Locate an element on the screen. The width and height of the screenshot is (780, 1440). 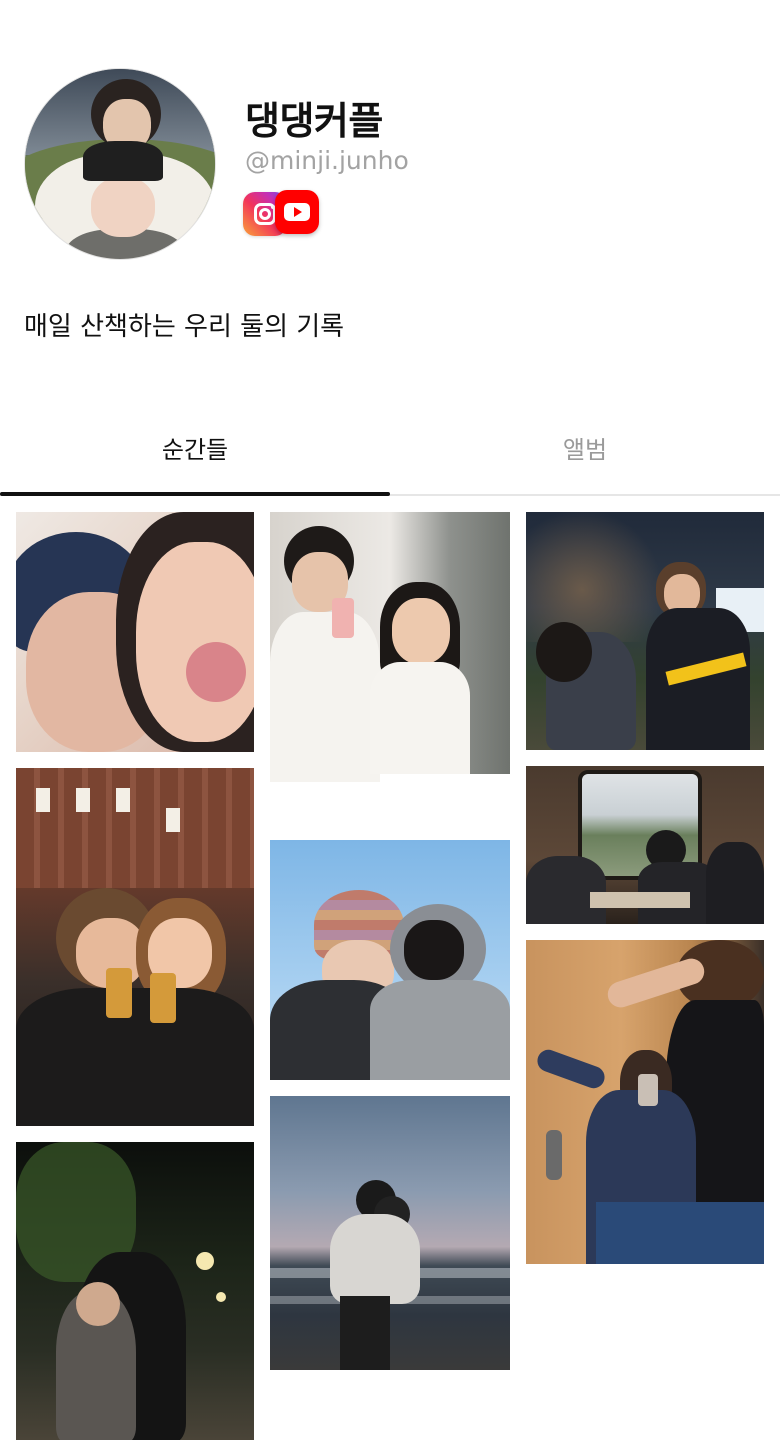
profile-avatar is located at coordinates (120, 164).